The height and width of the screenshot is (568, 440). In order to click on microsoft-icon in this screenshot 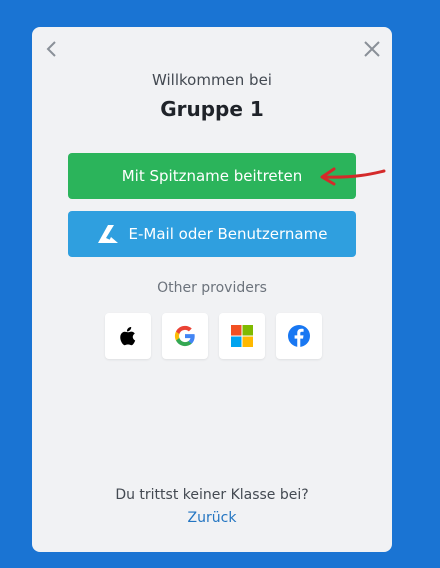, I will do `click(242, 336)`.